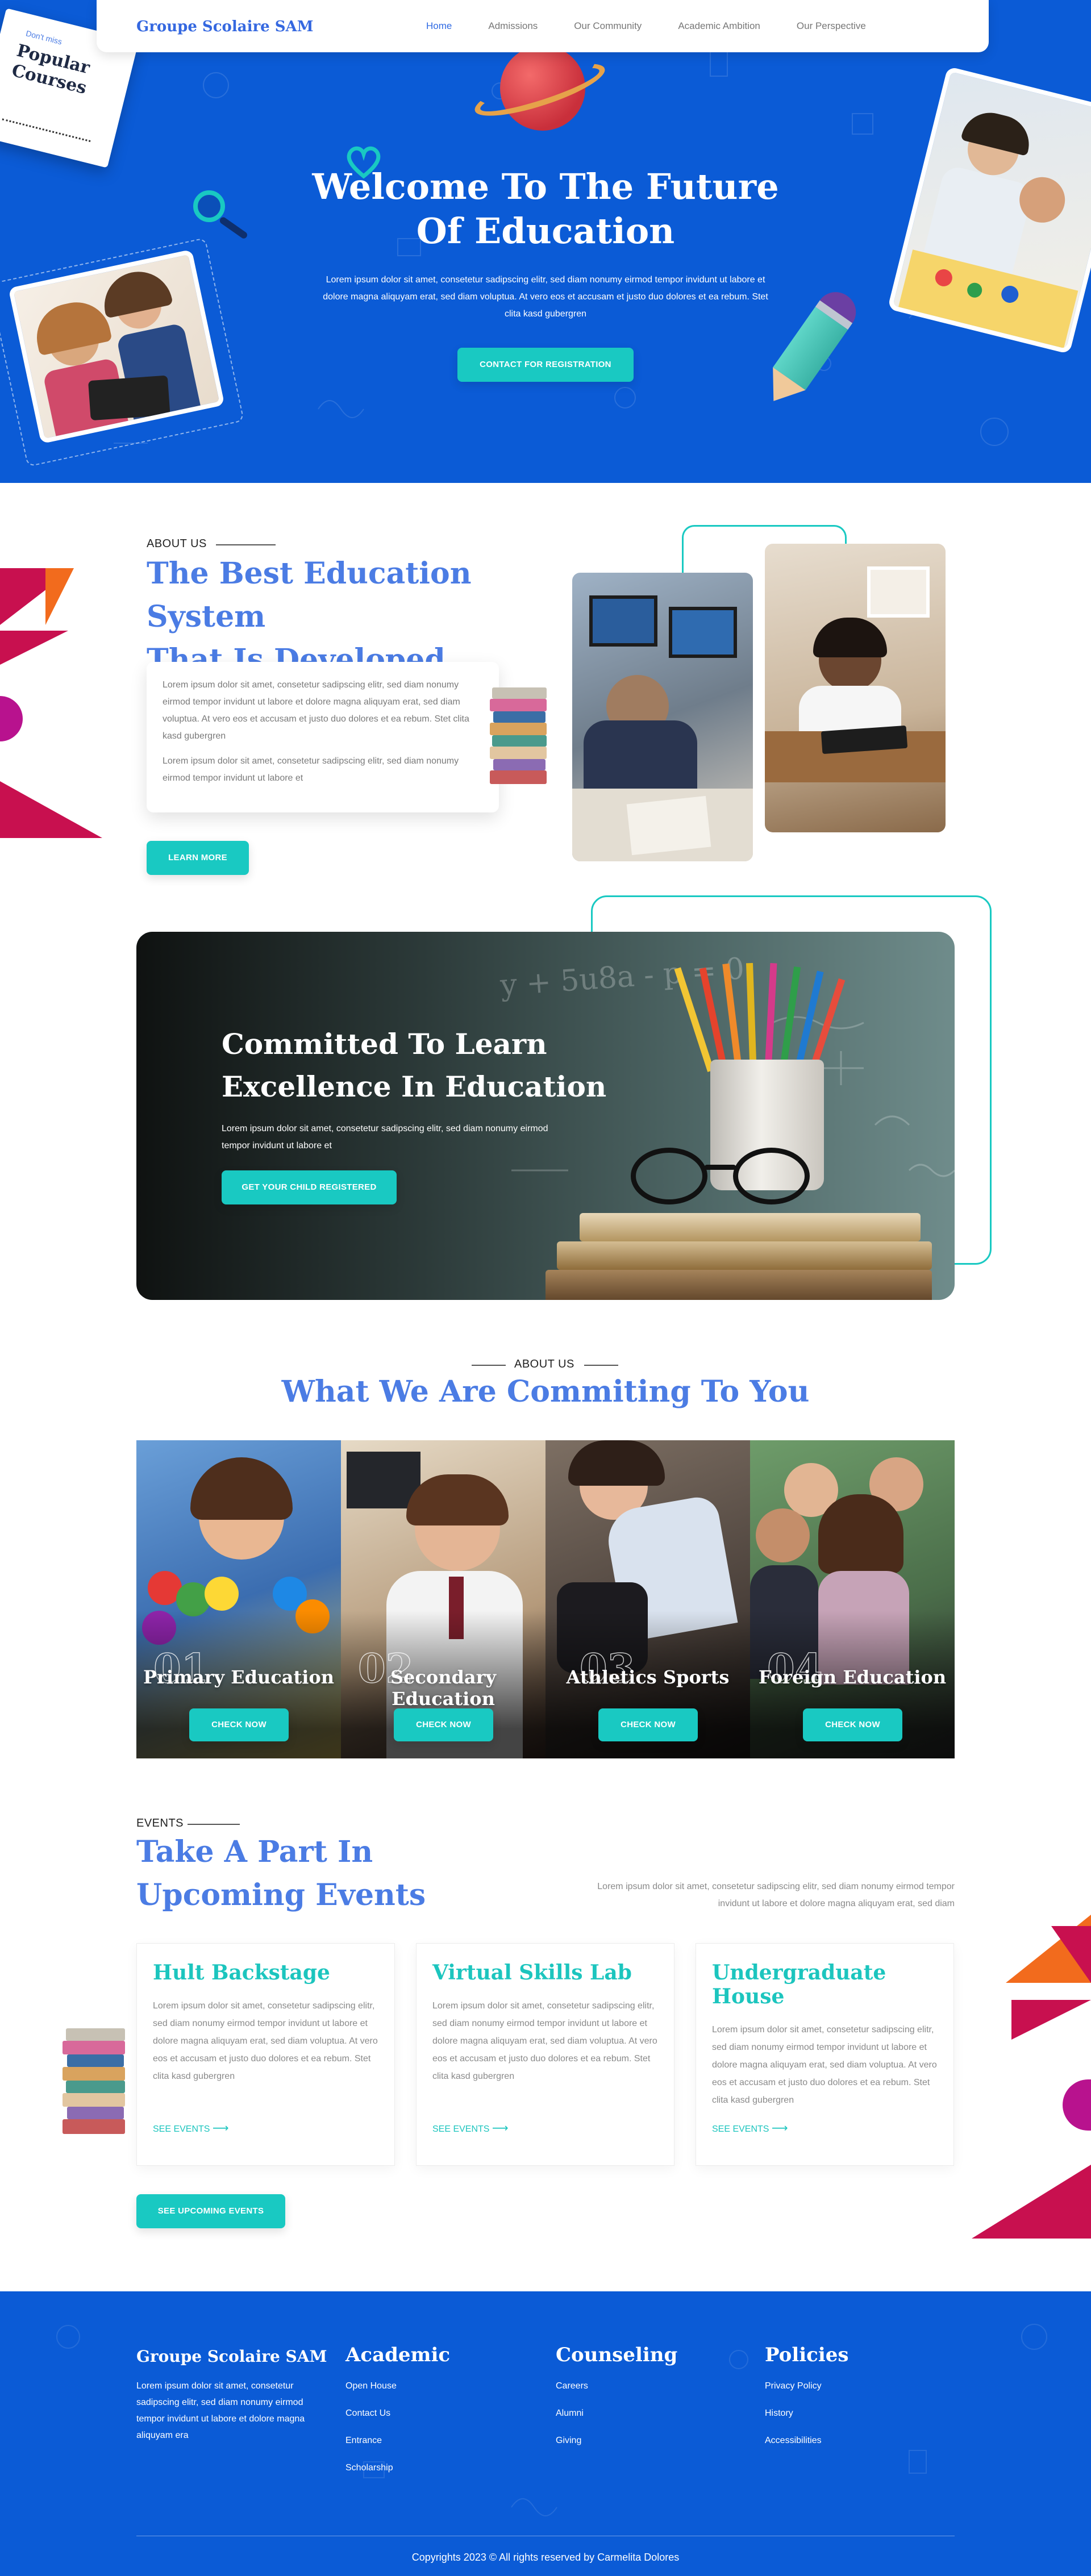 The width and height of the screenshot is (1091, 2576). I want to click on commit-label-secondary: Secondary Education, so click(443, 1688).